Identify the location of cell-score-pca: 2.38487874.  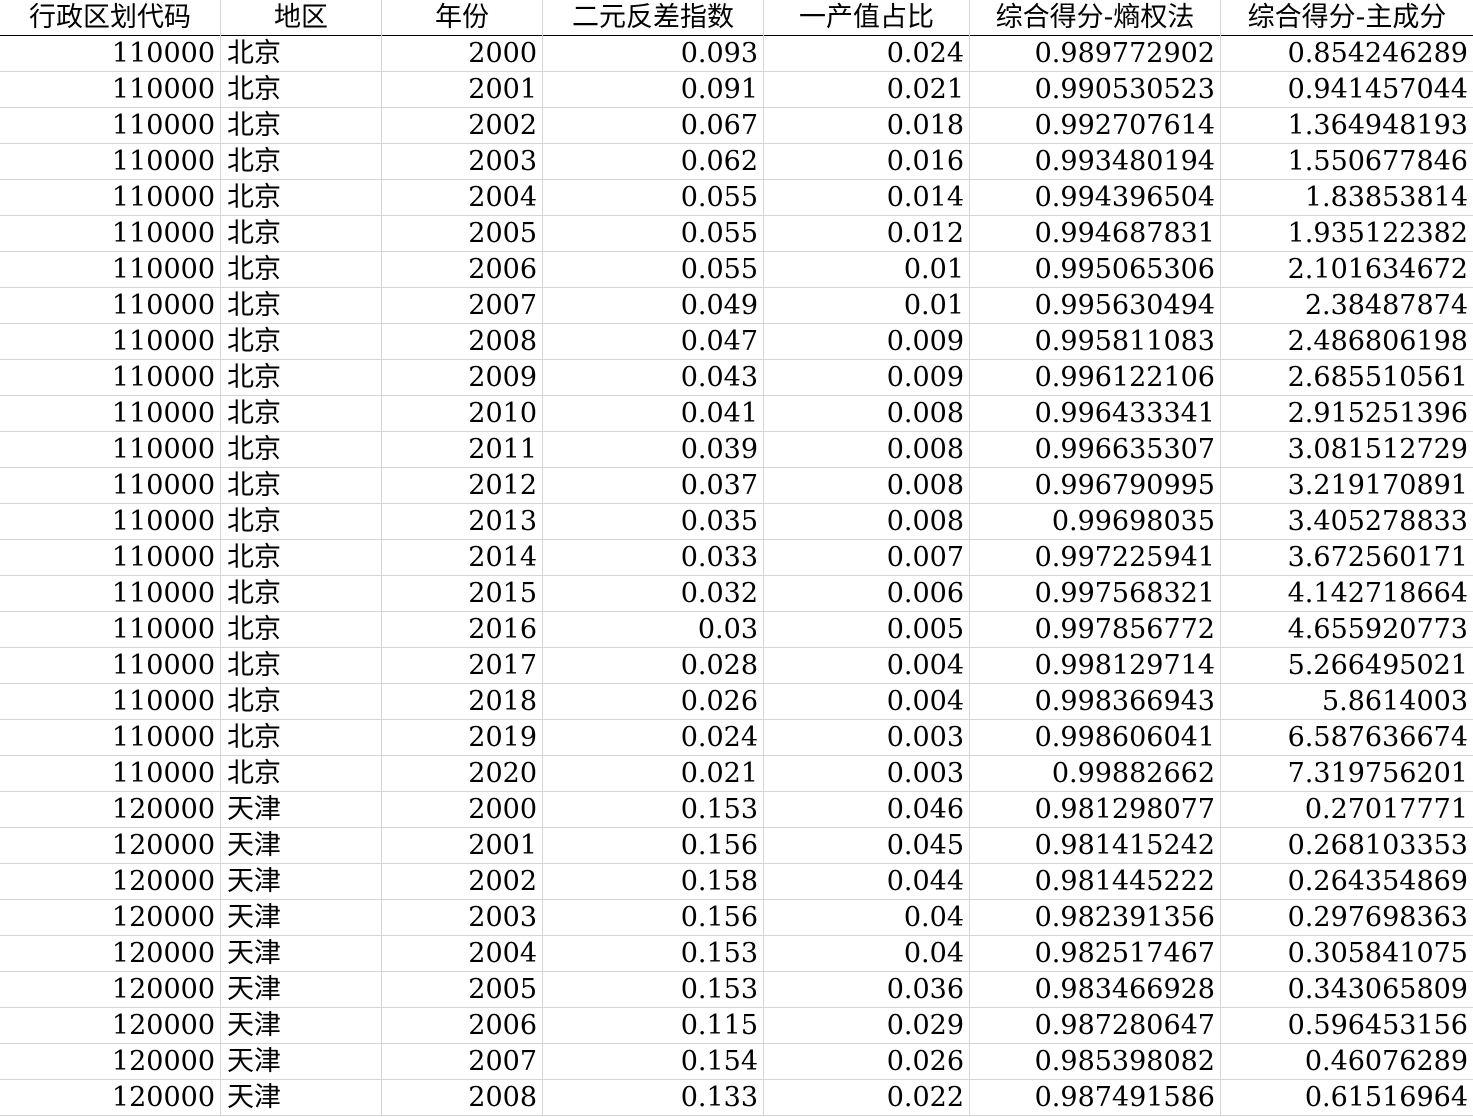
(1347, 306).